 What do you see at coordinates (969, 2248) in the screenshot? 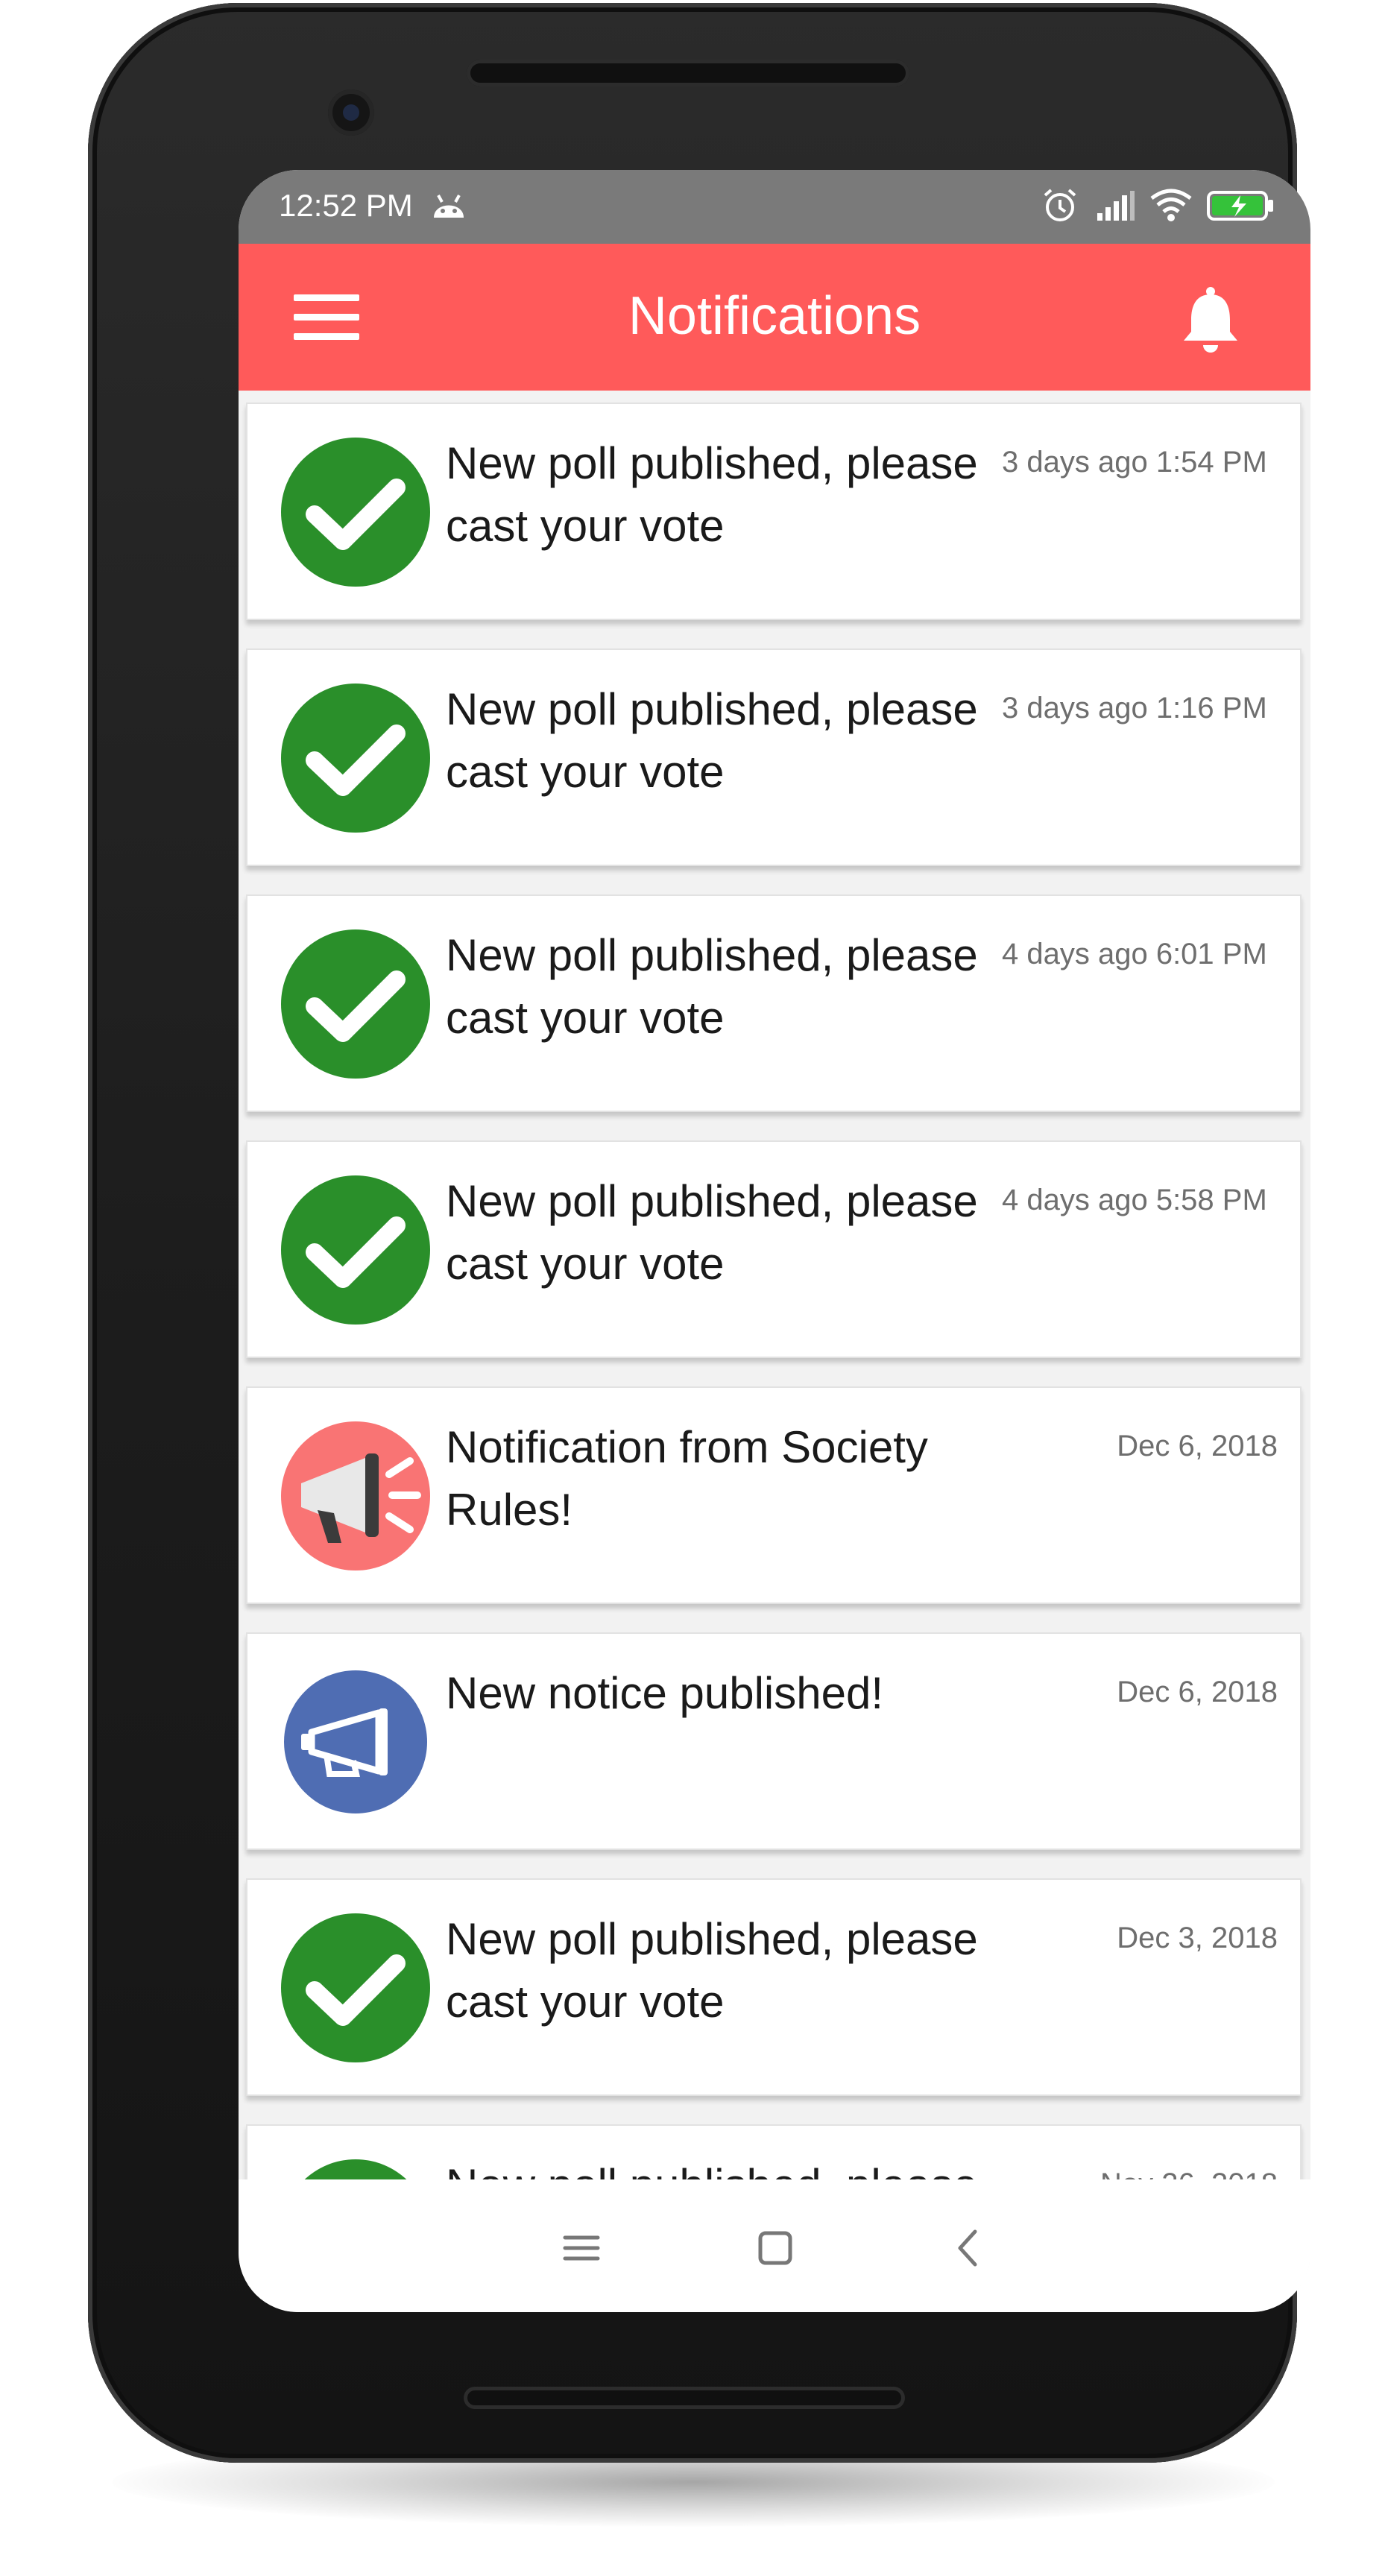
I see `back-chevron-icon` at bounding box center [969, 2248].